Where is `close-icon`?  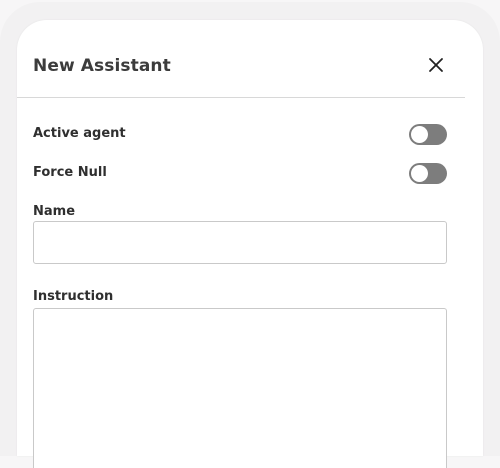 close-icon is located at coordinates (436, 65).